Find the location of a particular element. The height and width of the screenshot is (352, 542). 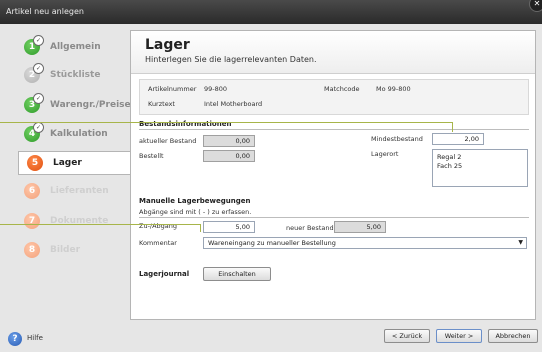

shorttext-value: Intel Motherboard is located at coordinates (233, 104).